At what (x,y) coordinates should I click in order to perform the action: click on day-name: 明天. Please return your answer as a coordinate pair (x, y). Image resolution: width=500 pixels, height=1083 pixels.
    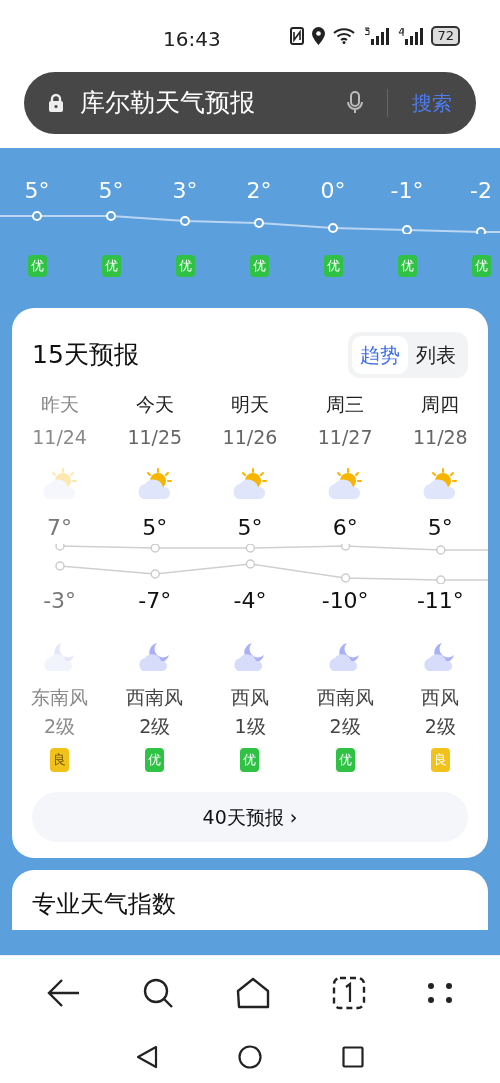
    Looking at the image, I should click on (249, 404).